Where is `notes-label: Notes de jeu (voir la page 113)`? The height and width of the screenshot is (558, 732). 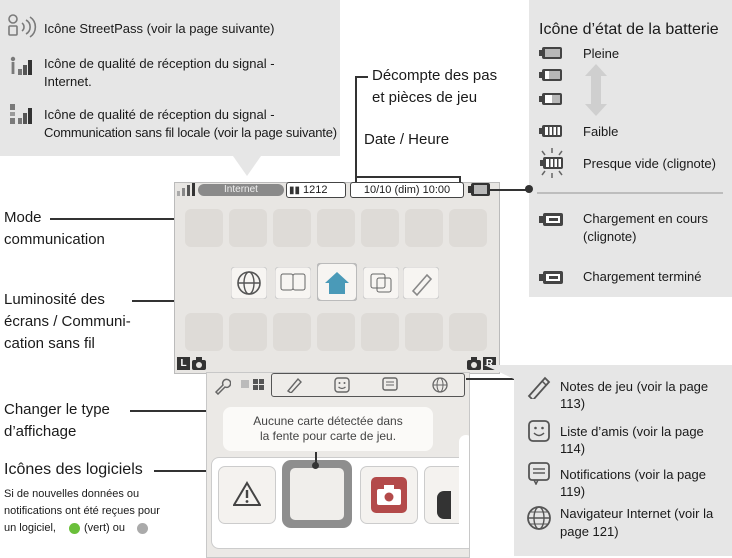 notes-label: Notes de jeu (voir la page 113) is located at coordinates (634, 395).